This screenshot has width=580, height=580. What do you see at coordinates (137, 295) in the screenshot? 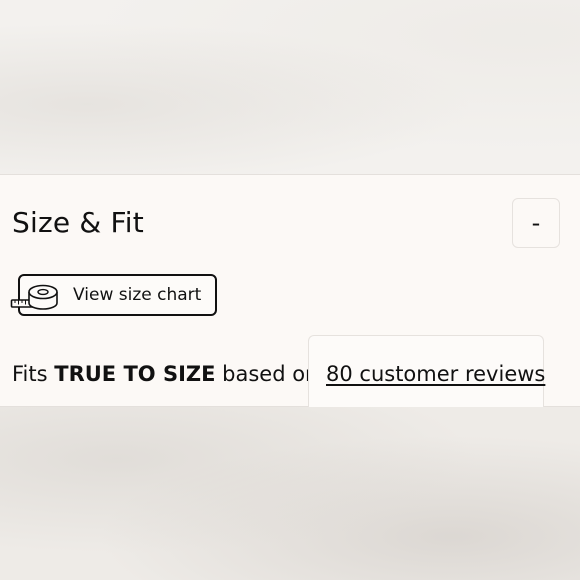
I see `size-chart-label: View size chart` at bounding box center [137, 295].